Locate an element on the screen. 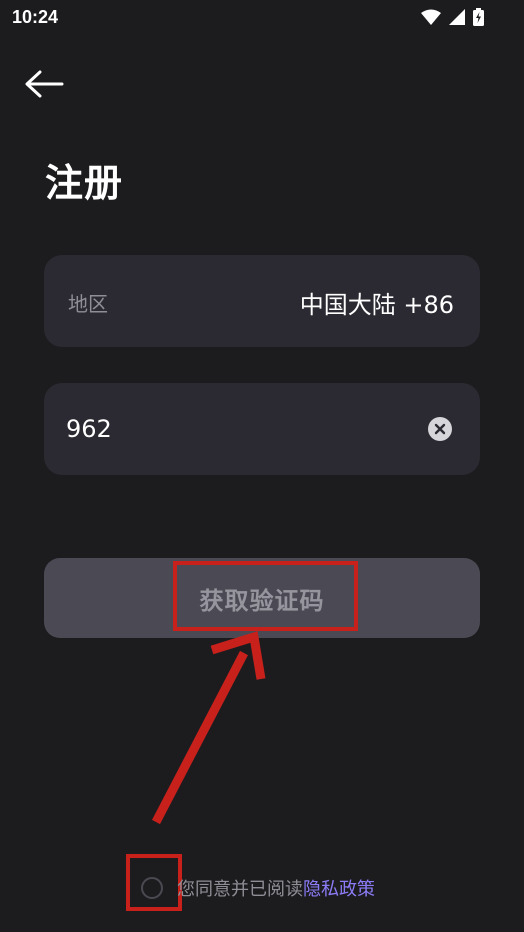 The width and height of the screenshot is (524, 932). agreement-text: 您同意并已阅读 is located at coordinates (240, 889).